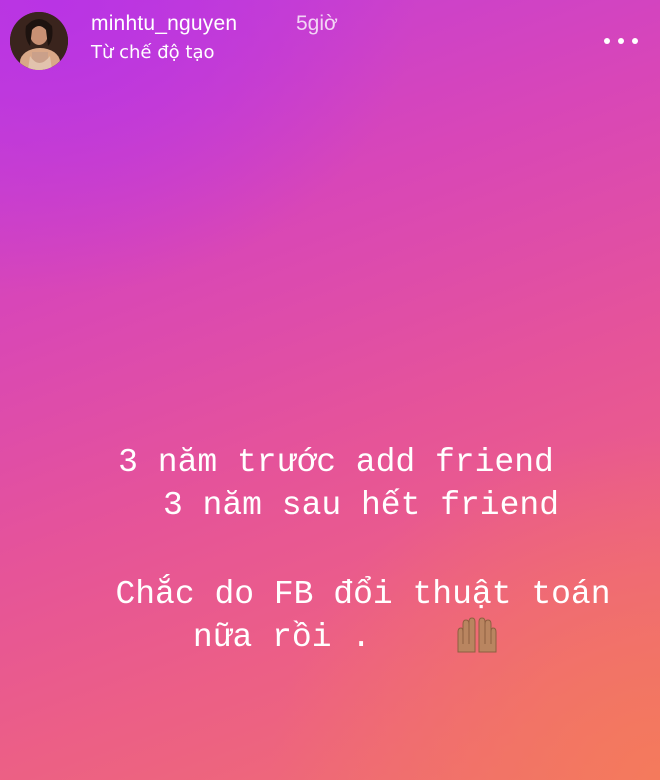  What do you see at coordinates (336, 462) in the screenshot?
I see `story-text-line-1: 3 năm trước add friend` at bounding box center [336, 462].